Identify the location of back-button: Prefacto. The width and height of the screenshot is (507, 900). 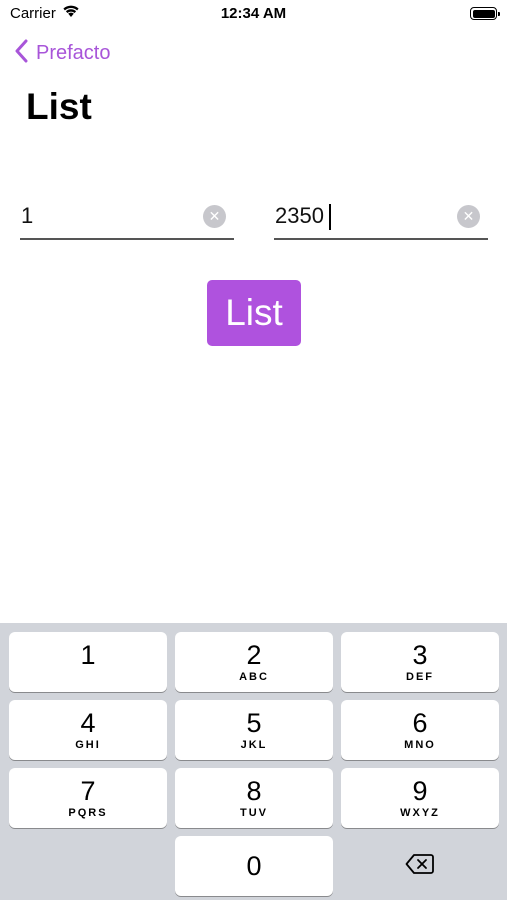
(62, 53).